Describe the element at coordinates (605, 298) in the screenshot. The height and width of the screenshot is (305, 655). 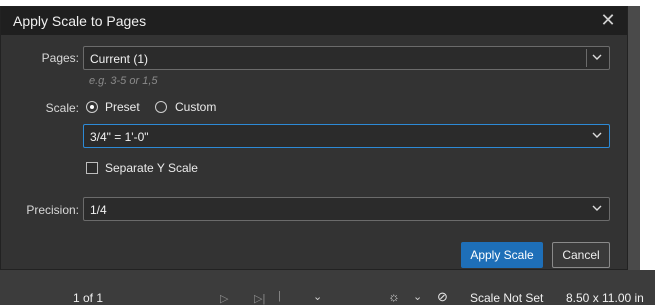
I see `page-size: 8.50 x 11.00 in` at that location.